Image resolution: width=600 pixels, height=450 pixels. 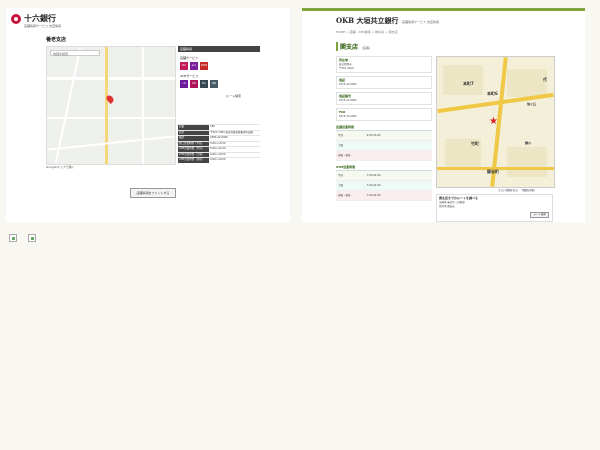 What do you see at coordinates (545, 79) in the screenshot?
I see `map-label: 代` at bounding box center [545, 79].